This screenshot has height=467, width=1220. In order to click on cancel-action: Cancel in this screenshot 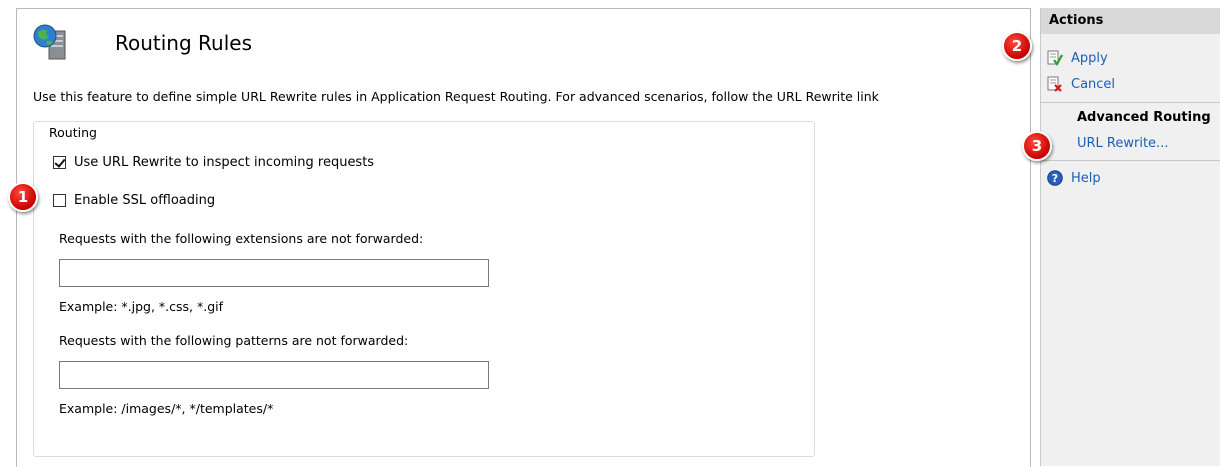, I will do `click(1081, 84)`.